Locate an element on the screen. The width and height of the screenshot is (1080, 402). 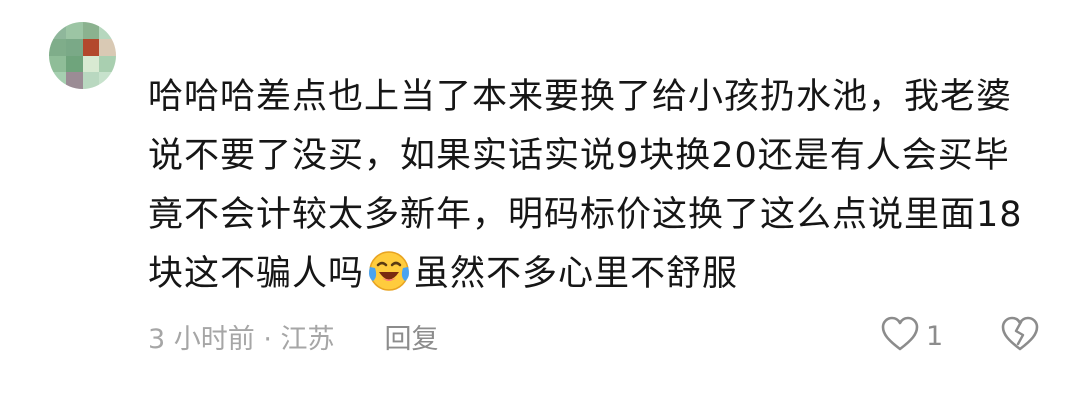
broken-heart-icon is located at coordinates (1020, 337).